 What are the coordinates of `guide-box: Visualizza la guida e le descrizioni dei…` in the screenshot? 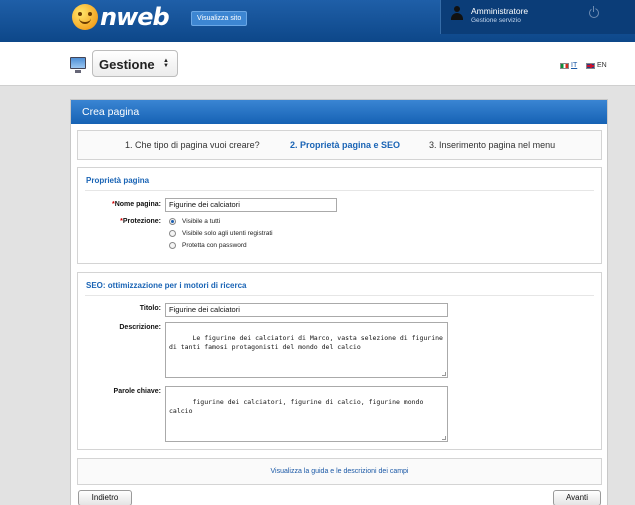 It's located at (339, 471).